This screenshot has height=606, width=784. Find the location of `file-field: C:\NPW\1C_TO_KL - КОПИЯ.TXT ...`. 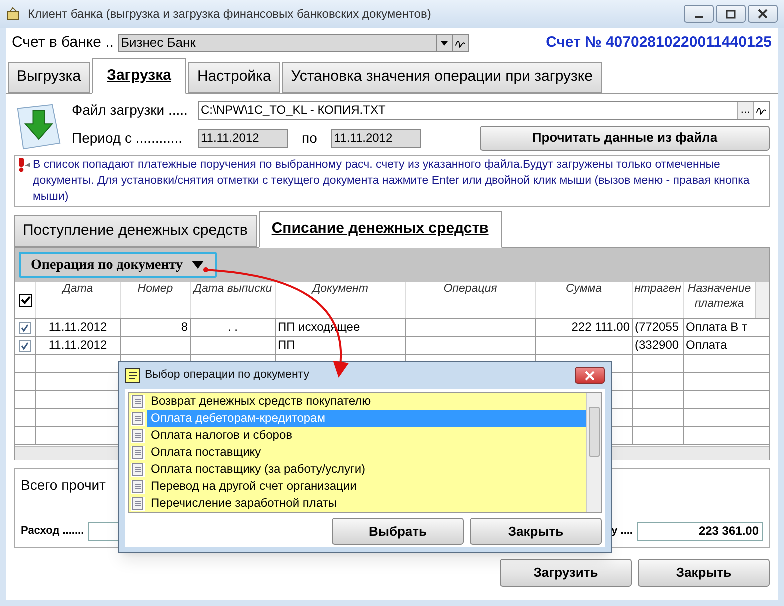

file-field: C:\NPW\1C_TO_KL - КОПИЯ.TXT ... is located at coordinates (484, 110).